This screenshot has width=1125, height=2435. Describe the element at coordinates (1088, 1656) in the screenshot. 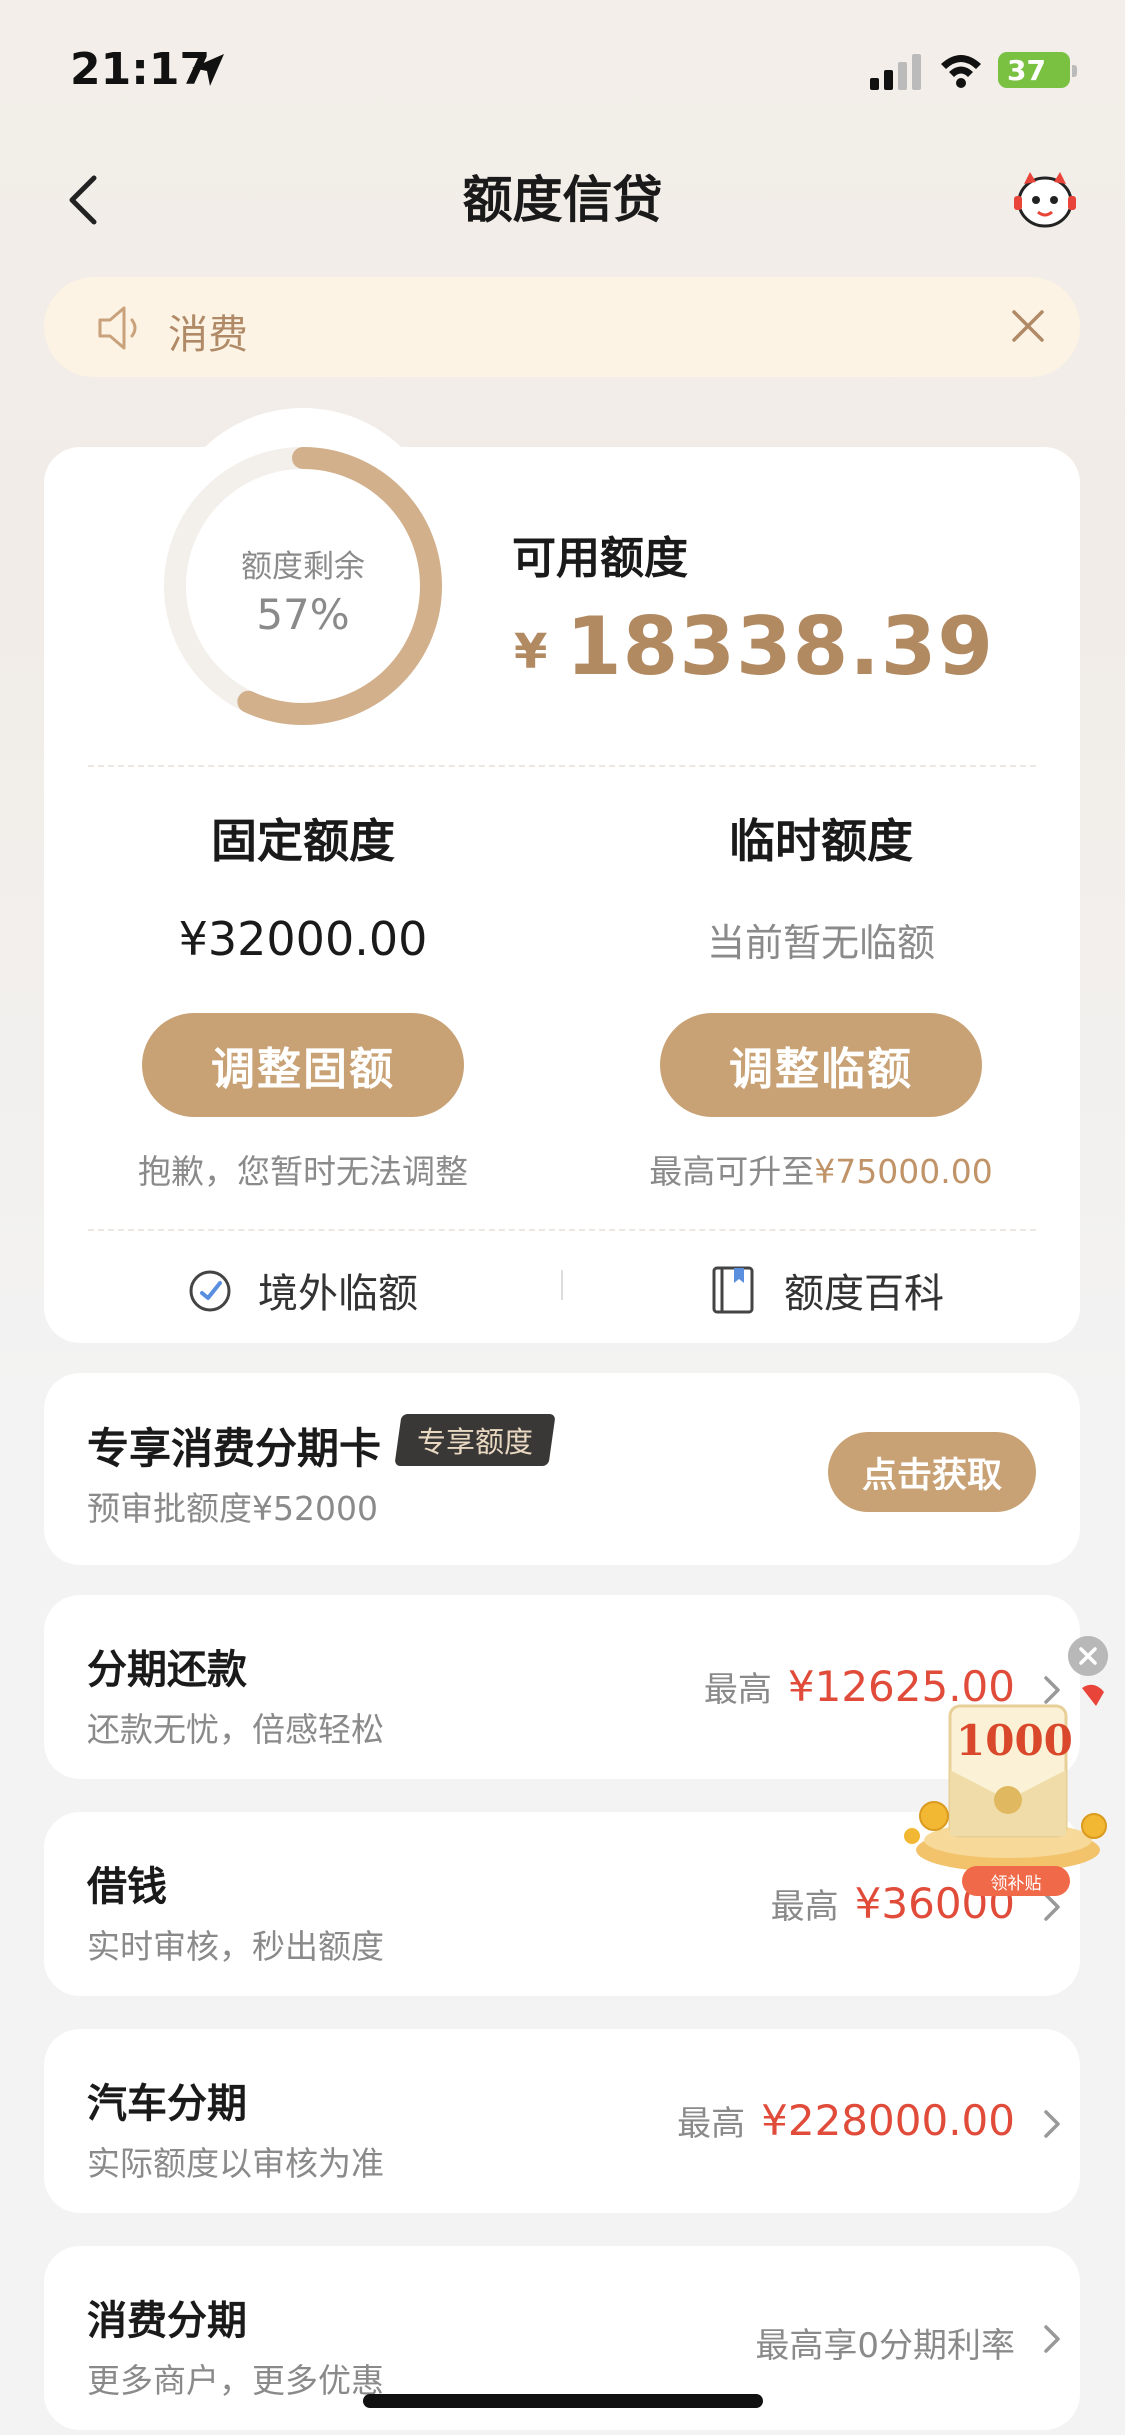

I see `promo-close-icon` at that location.